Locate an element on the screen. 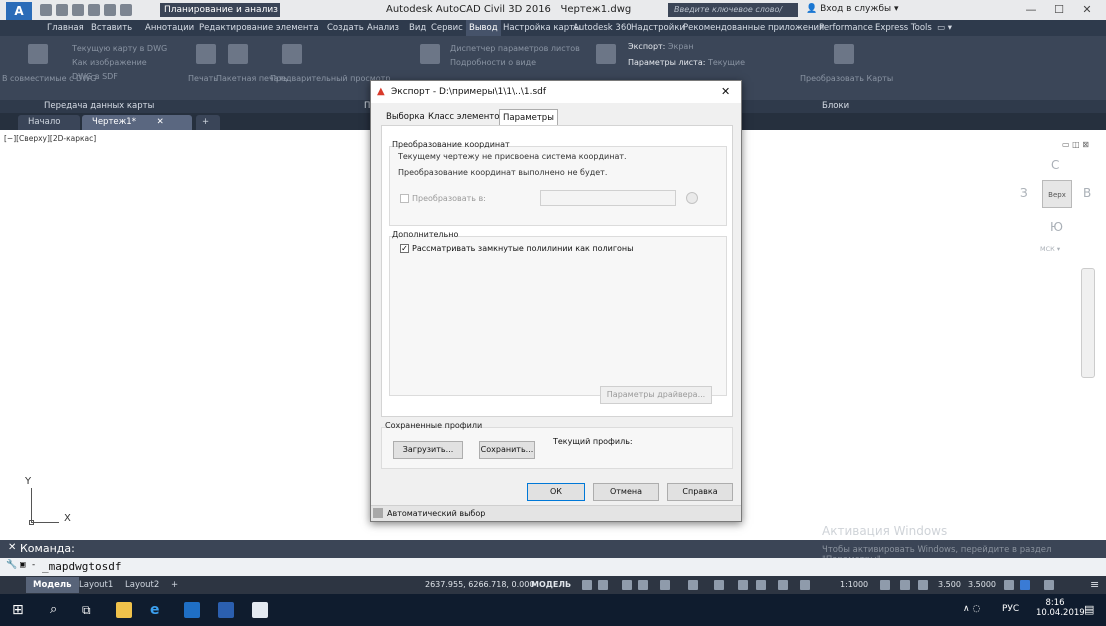  tab-drawing1: Чертеж1* ✕ is located at coordinates (137, 122).